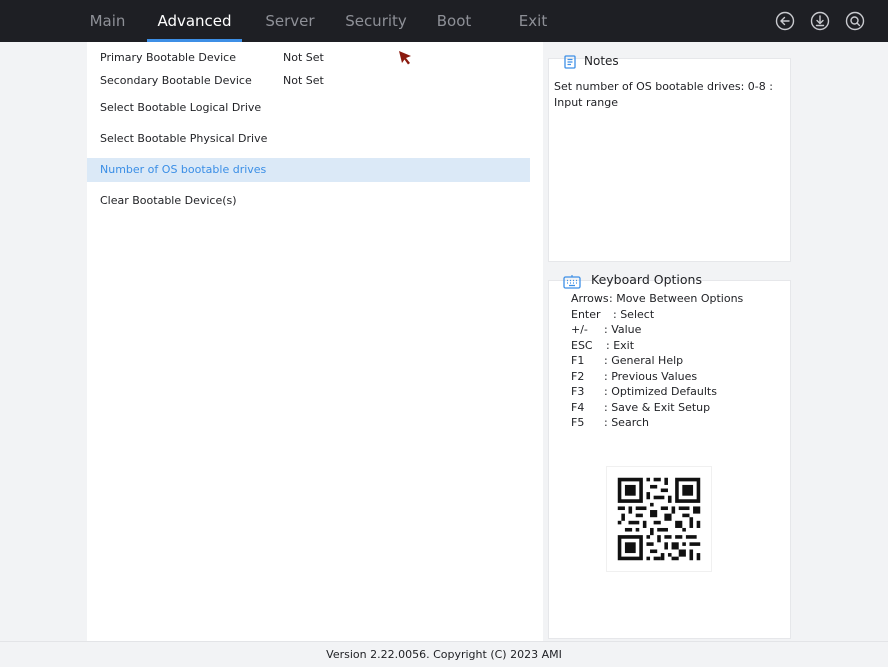 Image resolution: width=888 pixels, height=667 pixels. What do you see at coordinates (184, 138) in the screenshot?
I see `option-label: Select Bootable Physical Drive` at bounding box center [184, 138].